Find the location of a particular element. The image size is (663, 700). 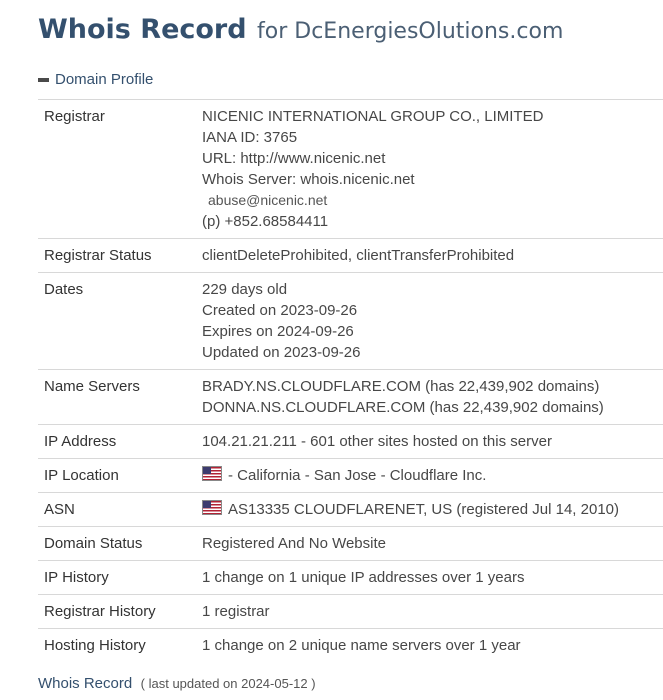

page-title: Whois Record for DcEnergiesOlutions.com is located at coordinates (300, 29).